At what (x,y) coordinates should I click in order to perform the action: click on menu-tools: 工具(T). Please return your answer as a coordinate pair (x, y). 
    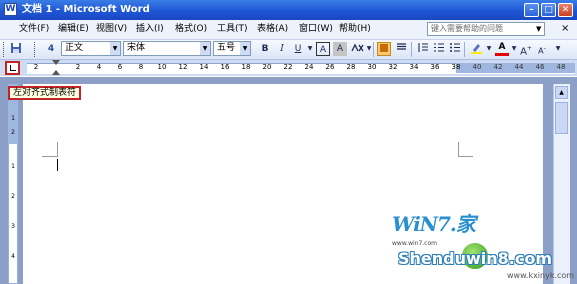
    Looking at the image, I should click on (232, 29).